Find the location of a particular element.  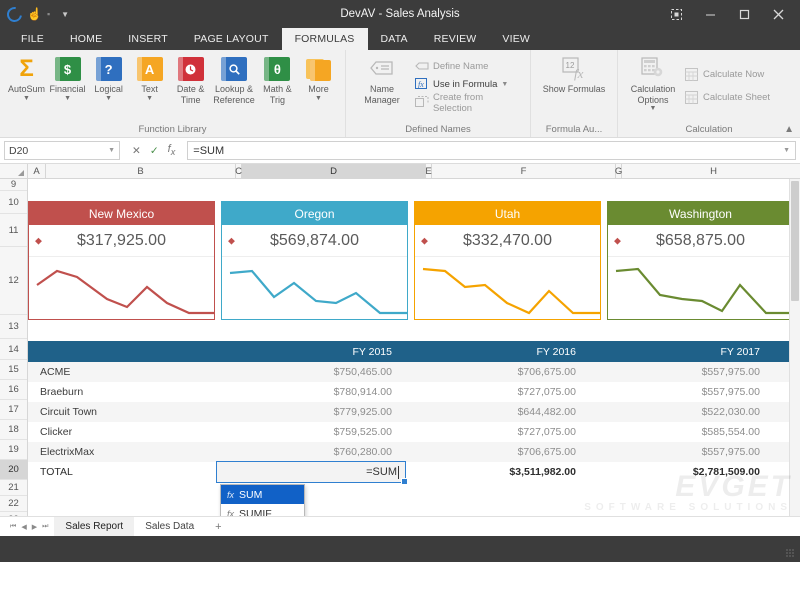

maximize-icon is located at coordinates (744, 14).